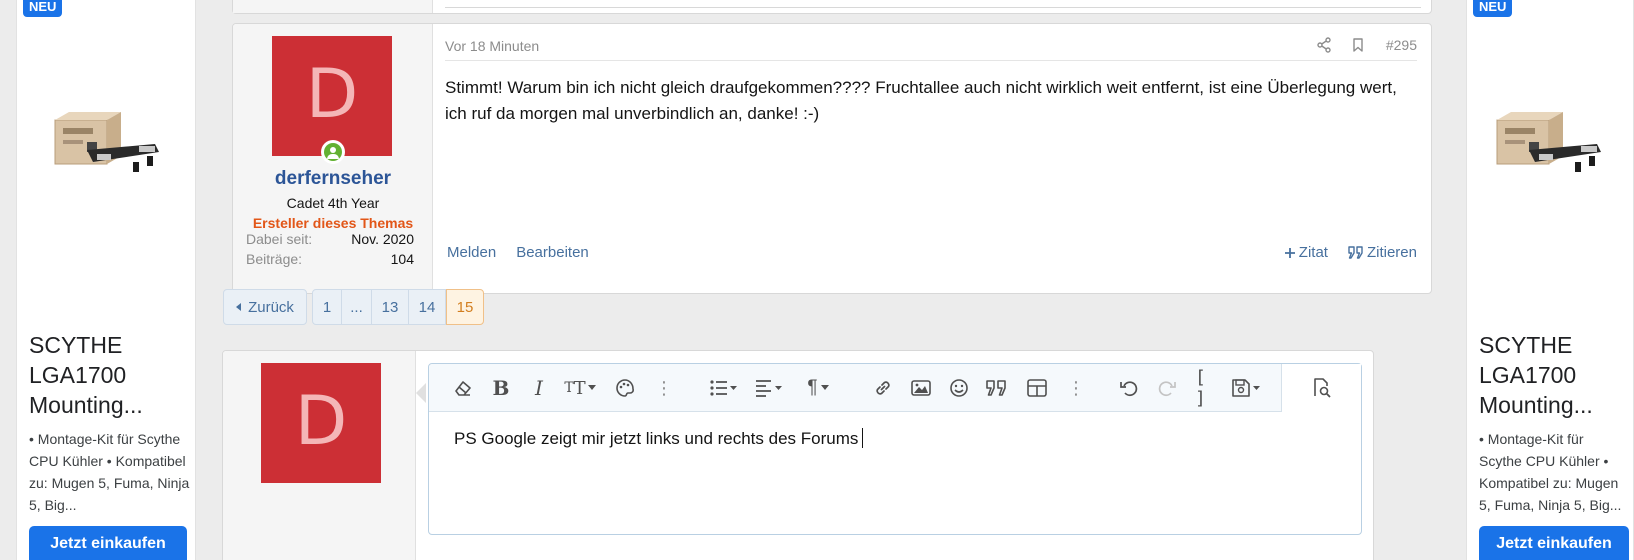 The image size is (1634, 560). What do you see at coordinates (279, 239) in the screenshot?
I see `stat-label: Dabei seit:` at bounding box center [279, 239].